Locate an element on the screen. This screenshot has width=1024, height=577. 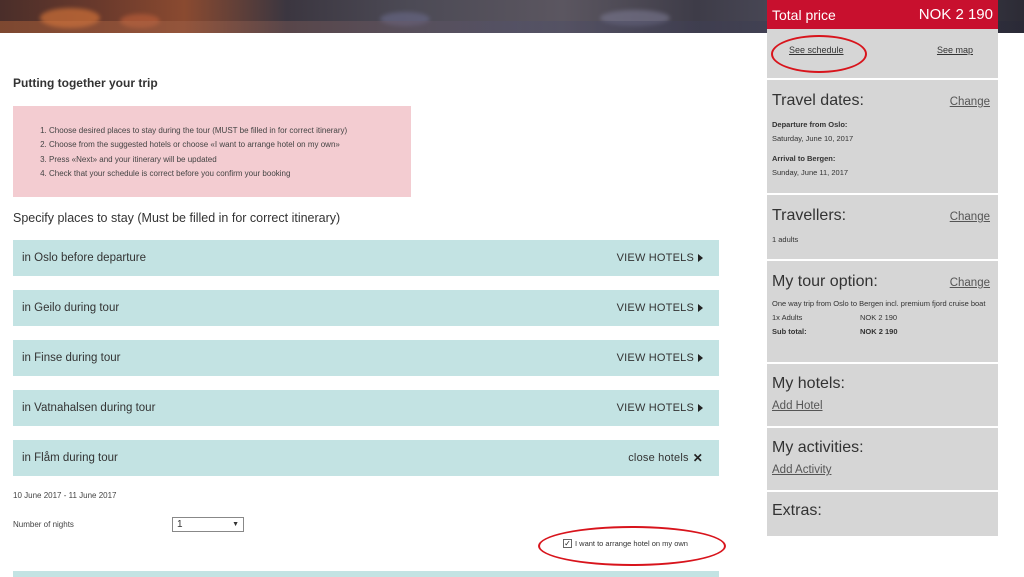
close-hotels-button: close hotels ✕ is located at coordinates (665, 458).